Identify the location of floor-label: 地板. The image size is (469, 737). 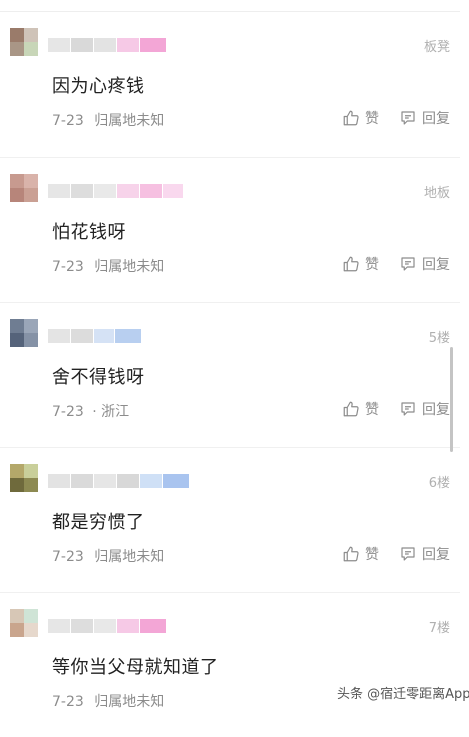
(436, 193).